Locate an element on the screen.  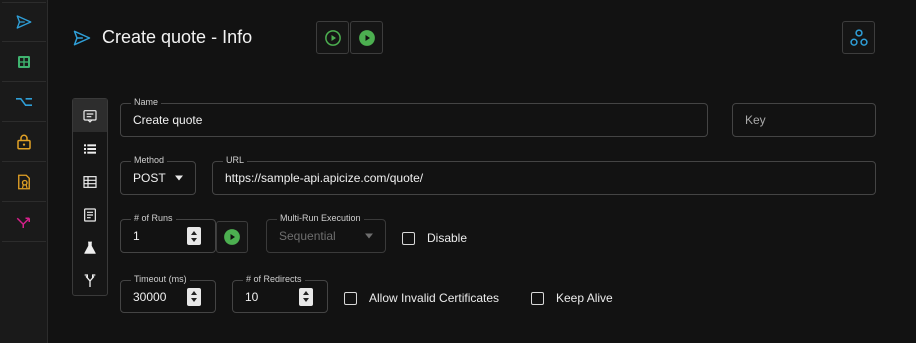
workspace-button is located at coordinates (858, 37).